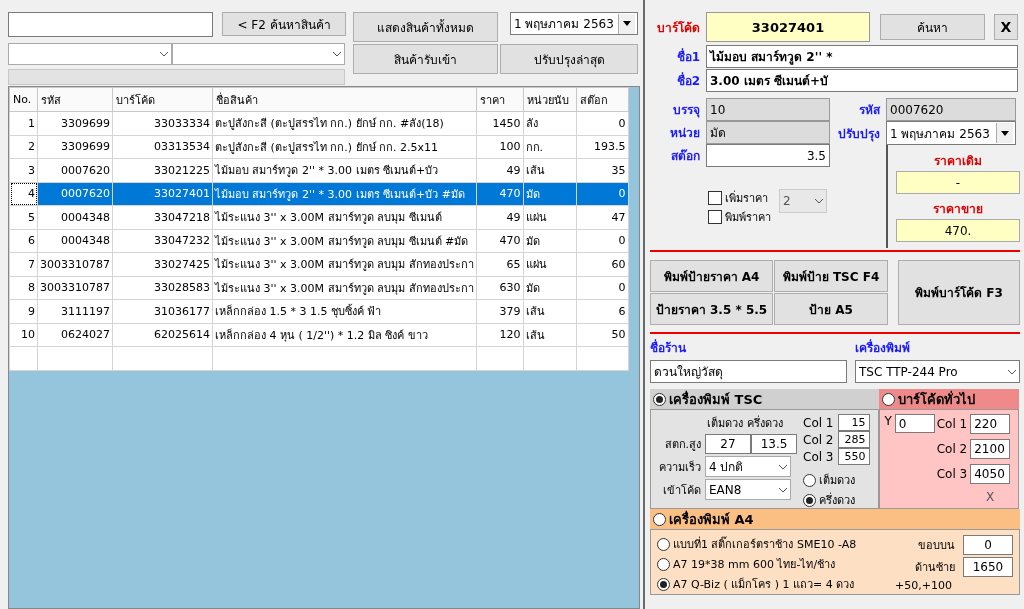 This screenshot has height=609, width=1024. Describe the element at coordinates (757, 544) in the screenshot. I see `label-format-option: แบบที่1 สติ๊กเกอร์ตราช้าง SME10 -A8` at that location.